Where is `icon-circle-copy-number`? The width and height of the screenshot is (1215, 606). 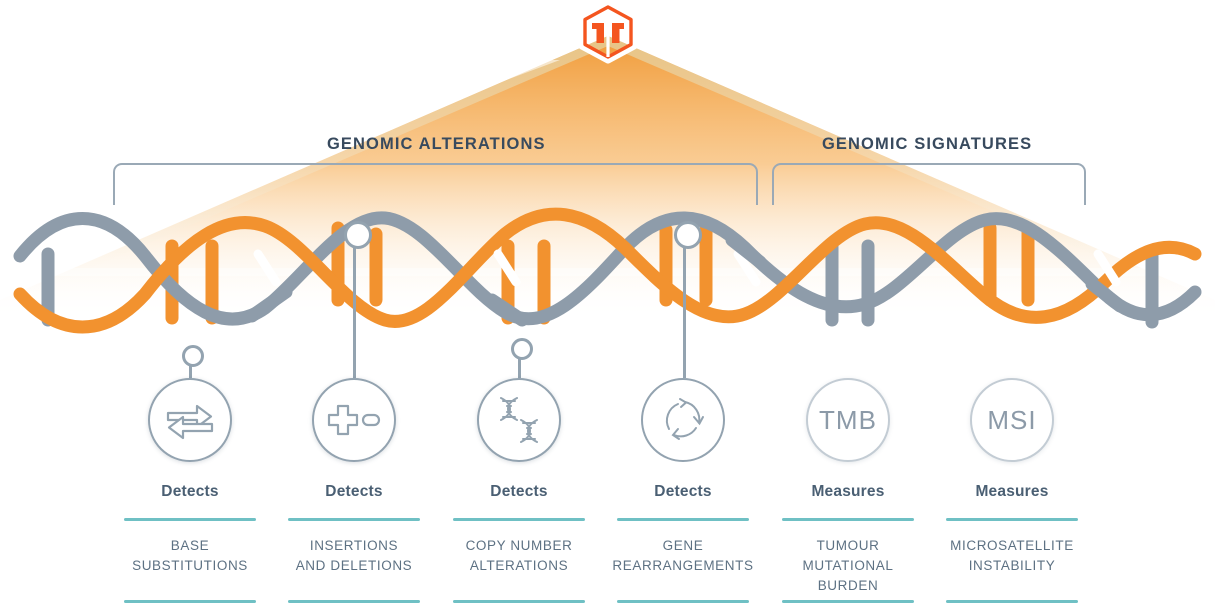
icon-circle-copy-number is located at coordinates (519, 420).